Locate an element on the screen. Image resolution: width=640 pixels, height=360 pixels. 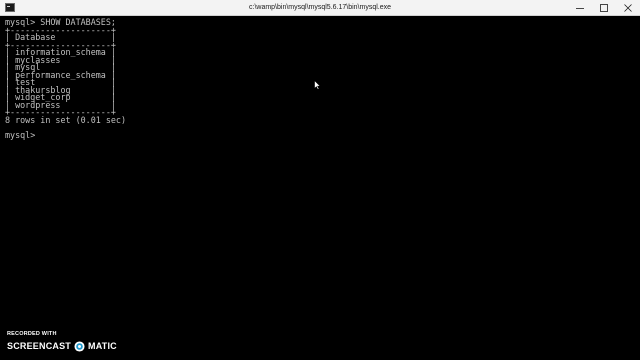
result-summary: 8 rows in set (0.01 sec) is located at coordinates (66, 119).